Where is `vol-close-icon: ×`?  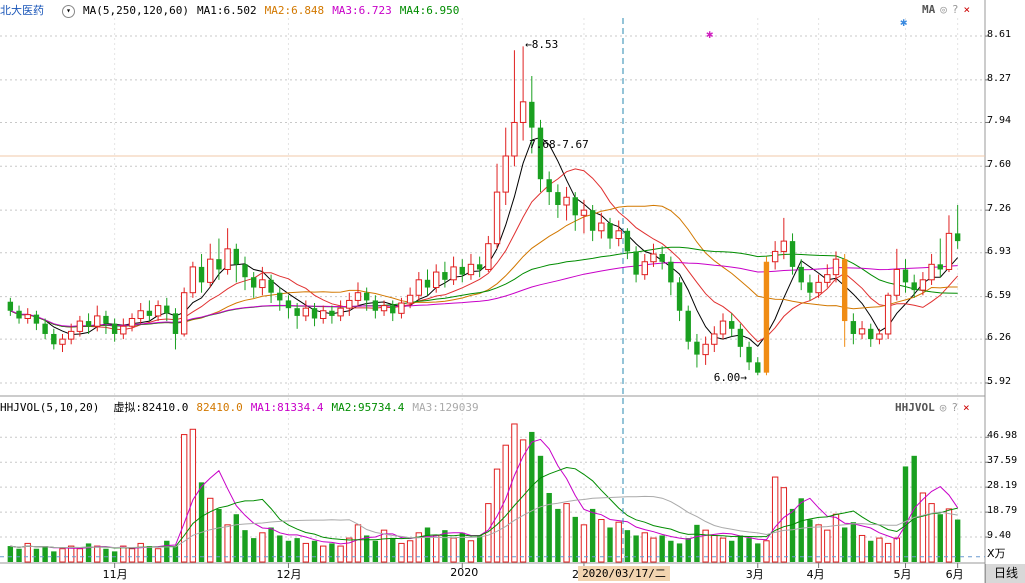
vol-close-icon: × is located at coordinates (966, 407).